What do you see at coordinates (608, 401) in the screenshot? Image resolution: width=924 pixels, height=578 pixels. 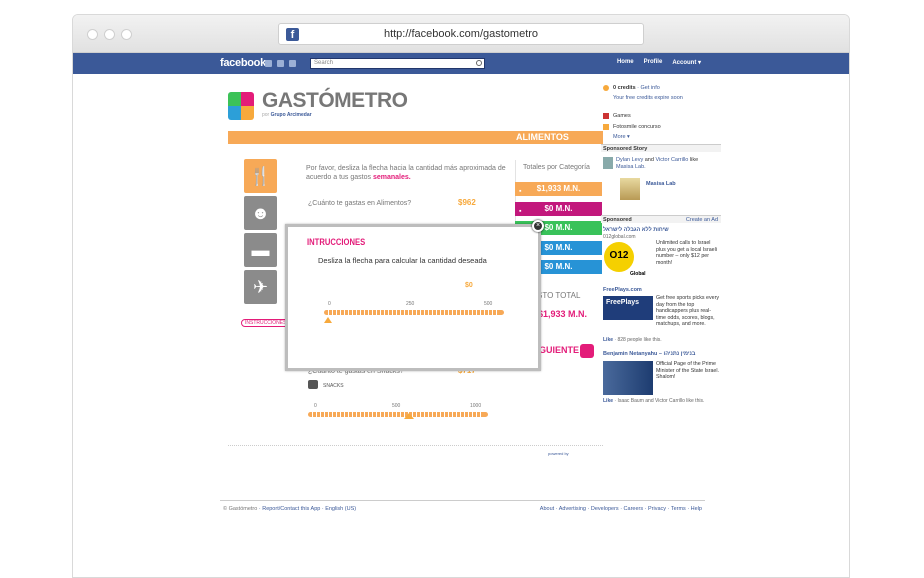 I see `ad3-like-button: Like` at bounding box center [608, 401].